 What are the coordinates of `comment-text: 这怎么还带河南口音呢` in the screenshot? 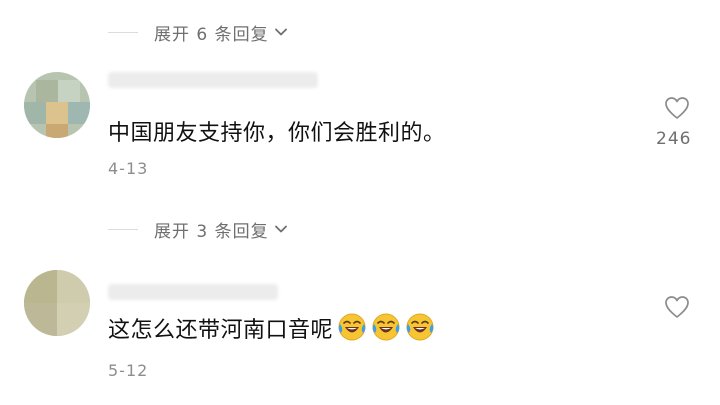 It's located at (271, 328).